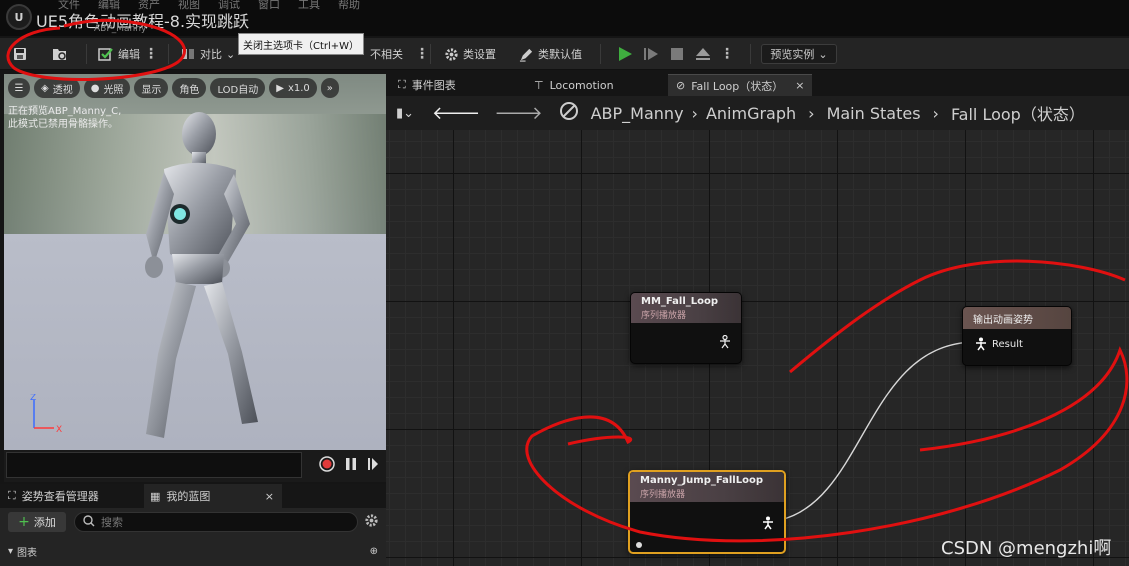 The height and width of the screenshot is (566, 1129). What do you see at coordinates (280, 88) in the screenshot?
I see `play-icon: ▶` at bounding box center [280, 88].